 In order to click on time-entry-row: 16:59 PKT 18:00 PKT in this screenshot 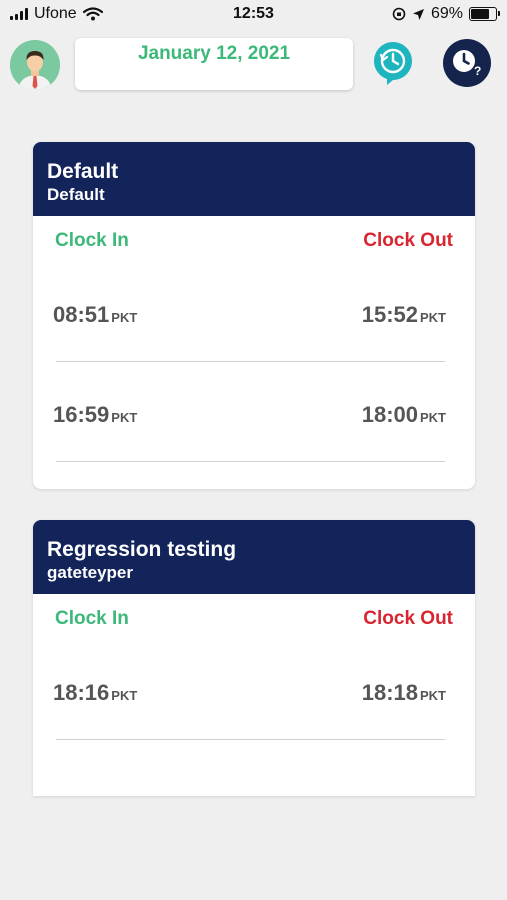, I will do `click(254, 412)`.